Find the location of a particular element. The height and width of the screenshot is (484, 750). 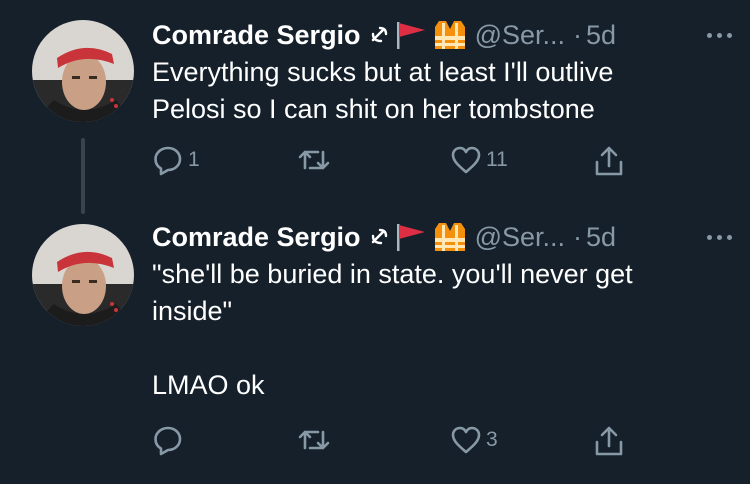

tweet-actions: 3 is located at coordinates (412, 444).